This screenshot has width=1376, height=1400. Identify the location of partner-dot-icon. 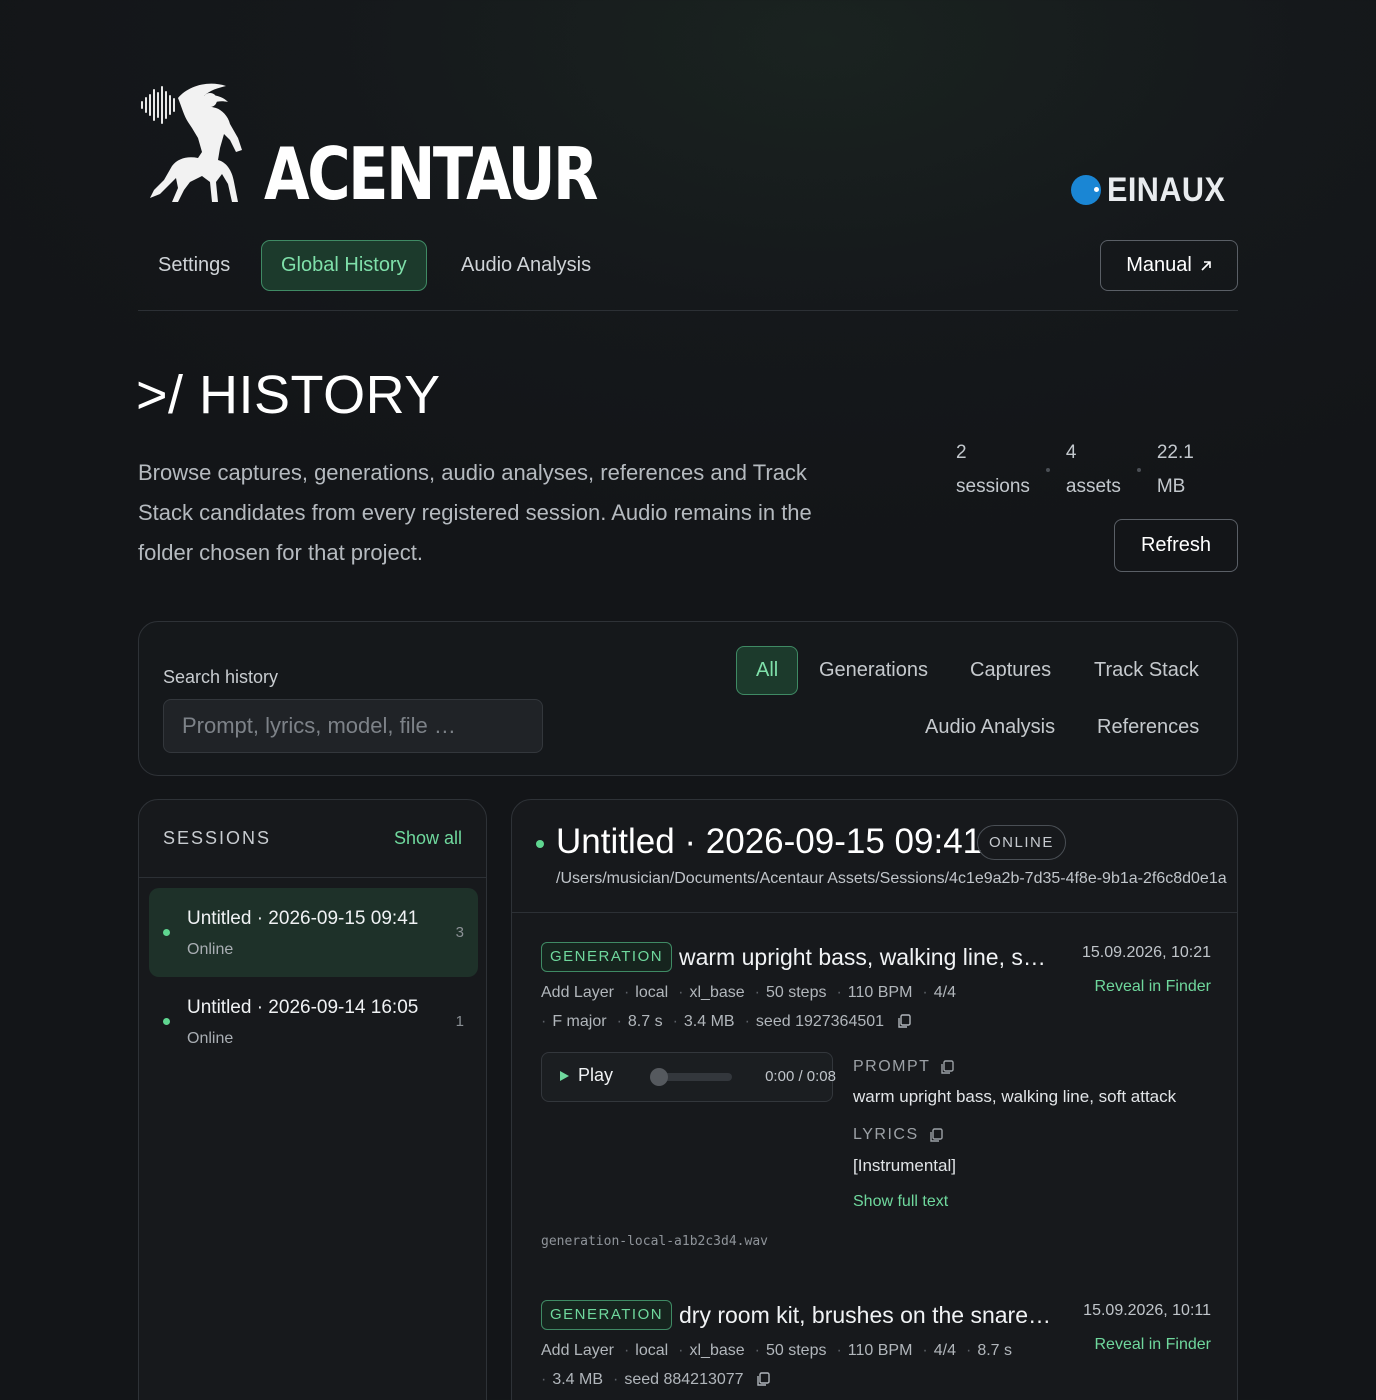
(1085, 190).